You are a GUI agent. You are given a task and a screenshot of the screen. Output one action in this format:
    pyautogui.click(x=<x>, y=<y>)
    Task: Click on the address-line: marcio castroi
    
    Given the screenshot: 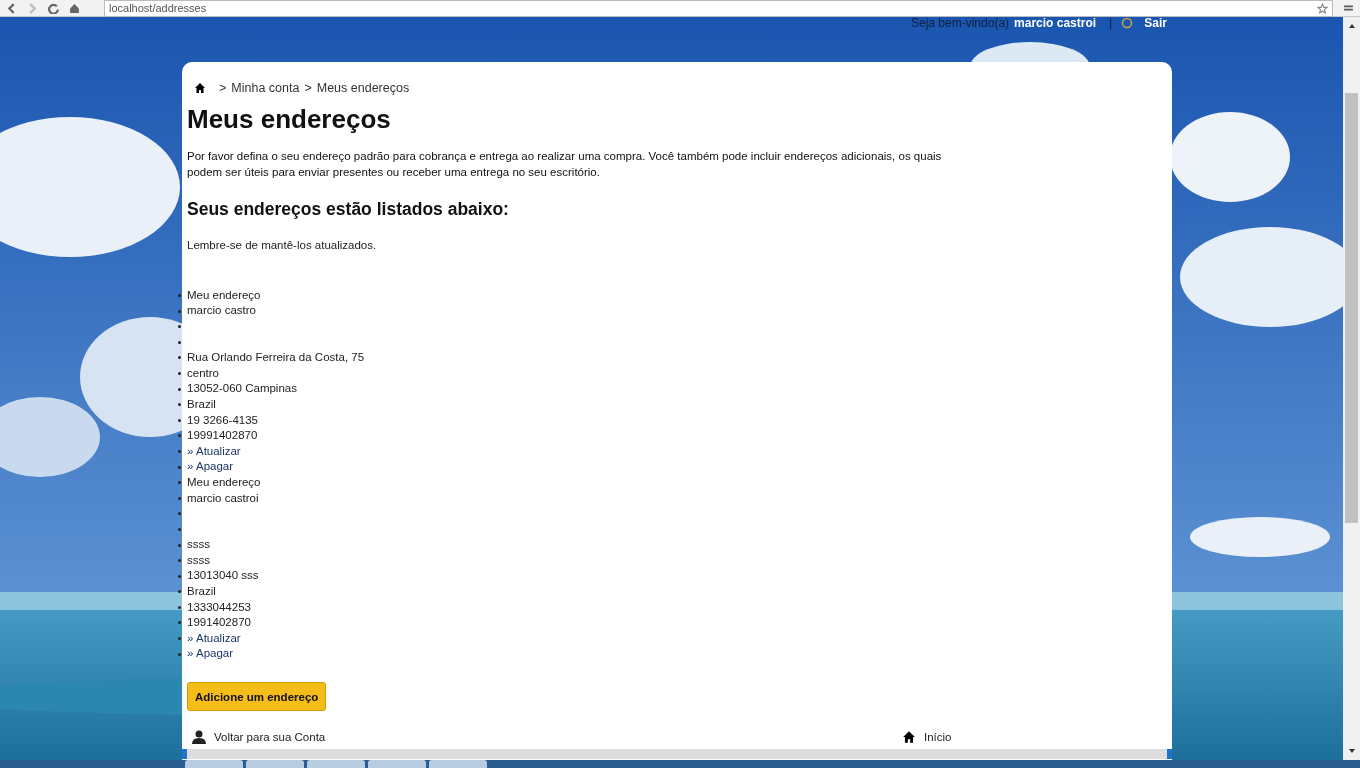 What is the action you would take?
    pyautogui.click(x=223, y=497)
    